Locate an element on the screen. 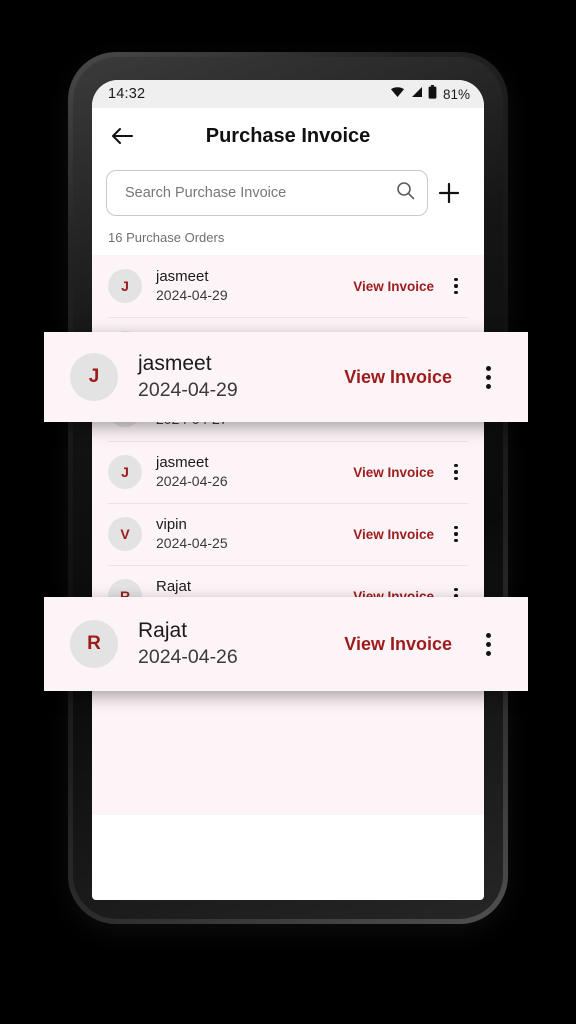  row-name: vipin is located at coordinates (171, 524).